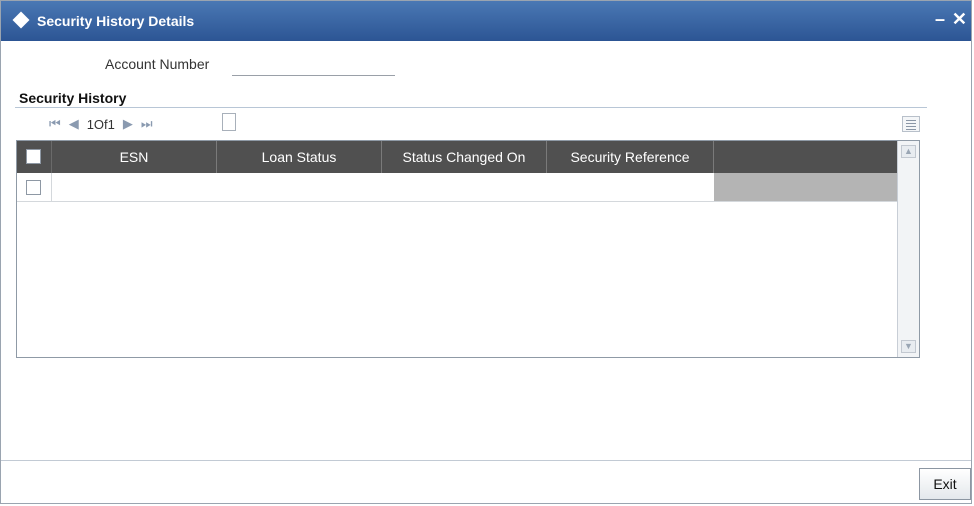 The image size is (974, 506). What do you see at coordinates (959, 19) in the screenshot?
I see `close-button: ✕` at bounding box center [959, 19].